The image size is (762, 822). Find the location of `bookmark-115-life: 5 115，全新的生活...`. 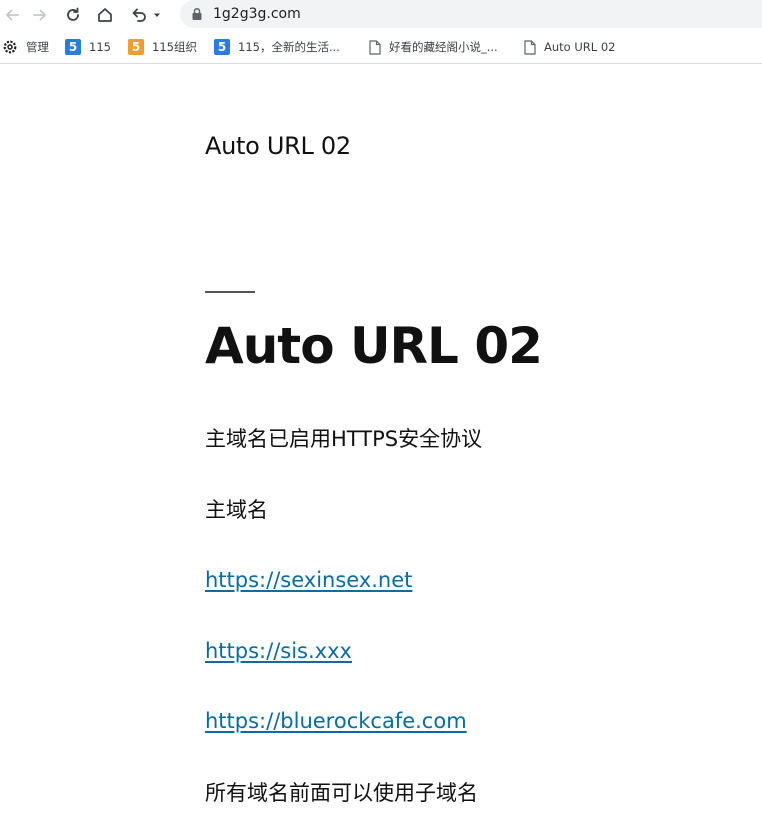

bookmark-115-life: 5 115，全新的生活... is located at coordinates (277, 47).